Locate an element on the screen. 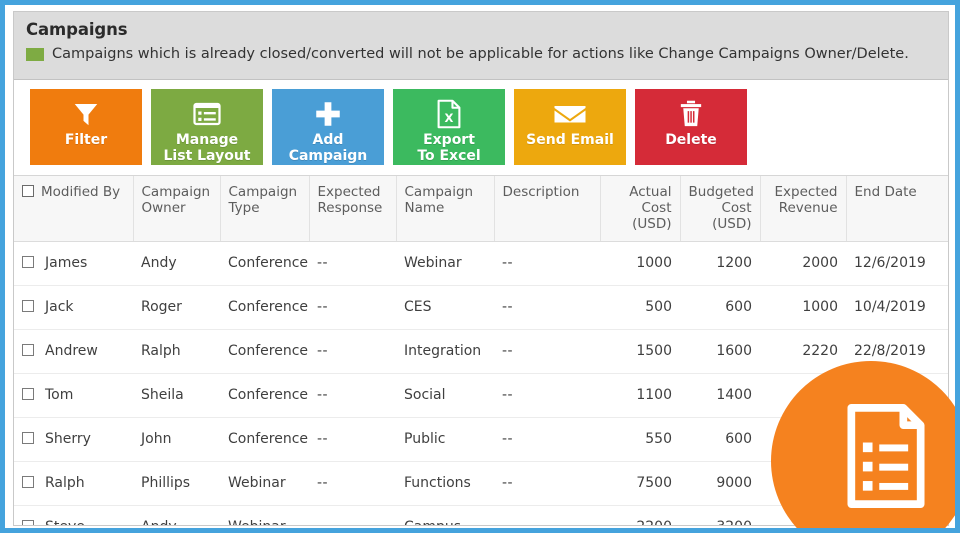  filter-button: Filter is located at coordinates (86, 127).